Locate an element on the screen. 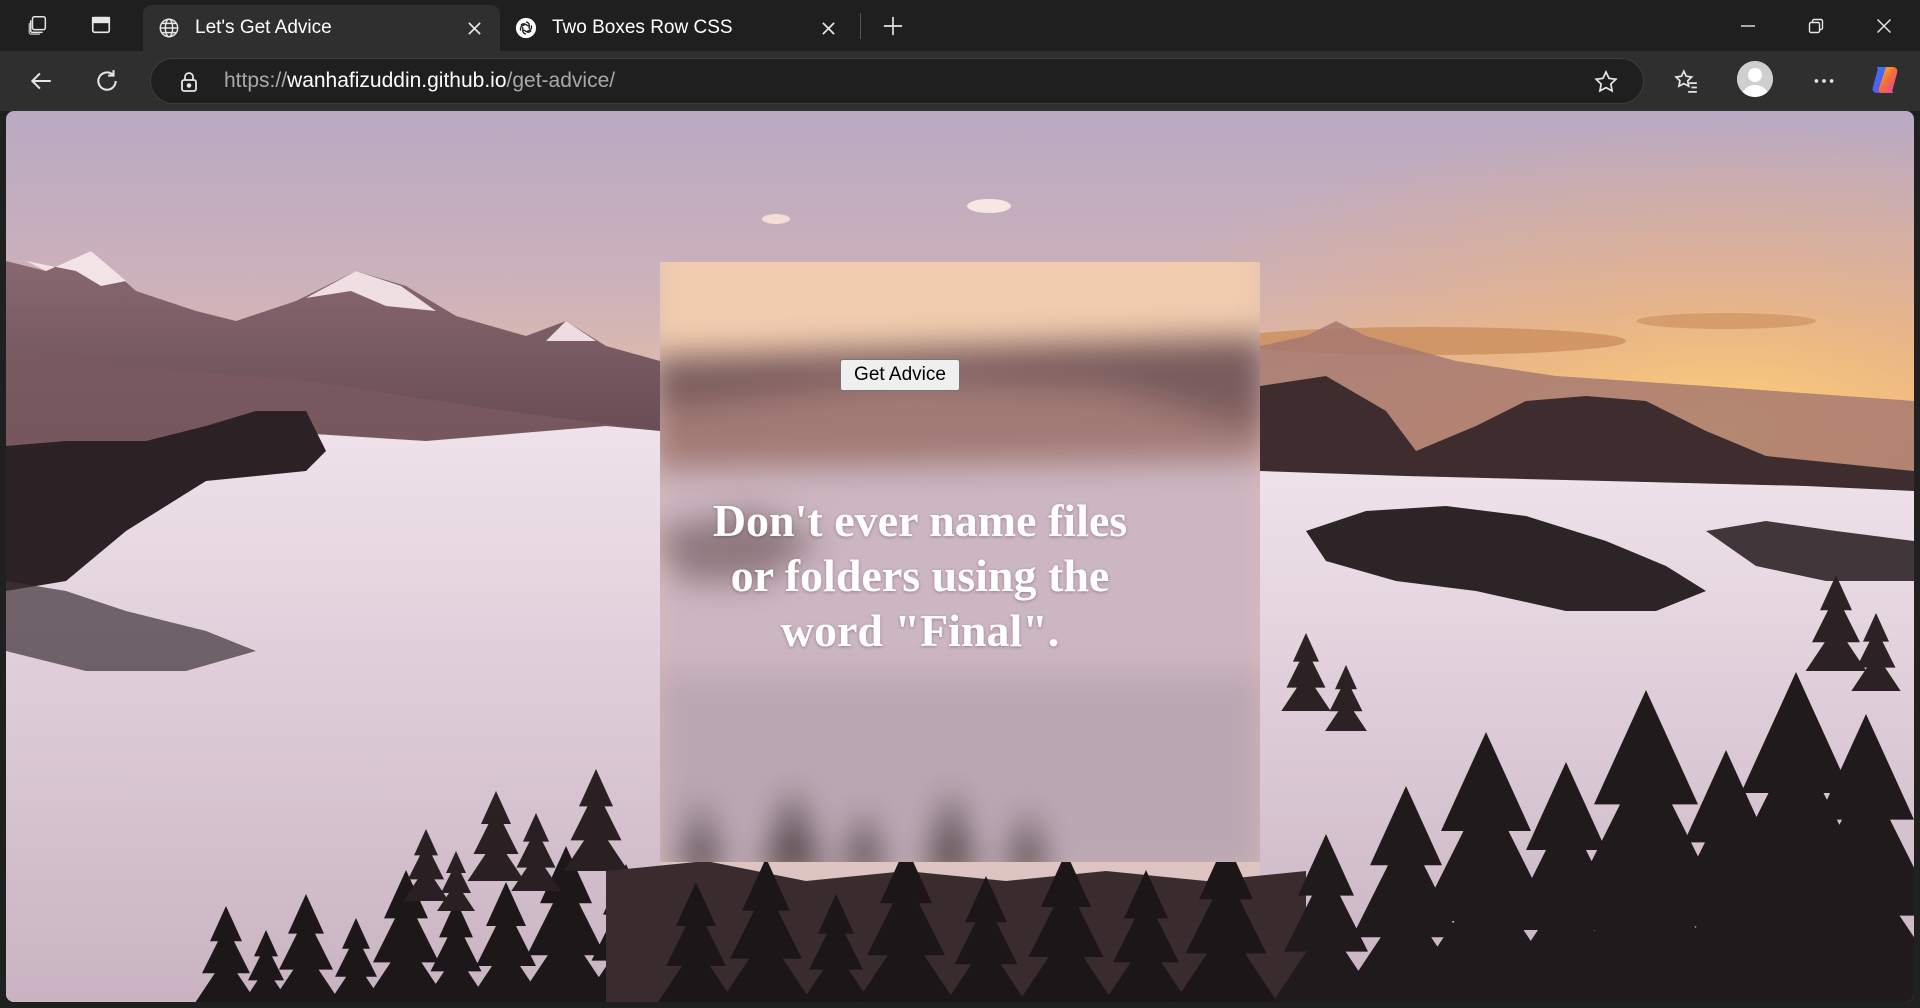 The width and height of the screenshot is (1920, 1008). tab-two-boxes-row-css: Two Boxes Row CSS is located at coordinates (677, 28).